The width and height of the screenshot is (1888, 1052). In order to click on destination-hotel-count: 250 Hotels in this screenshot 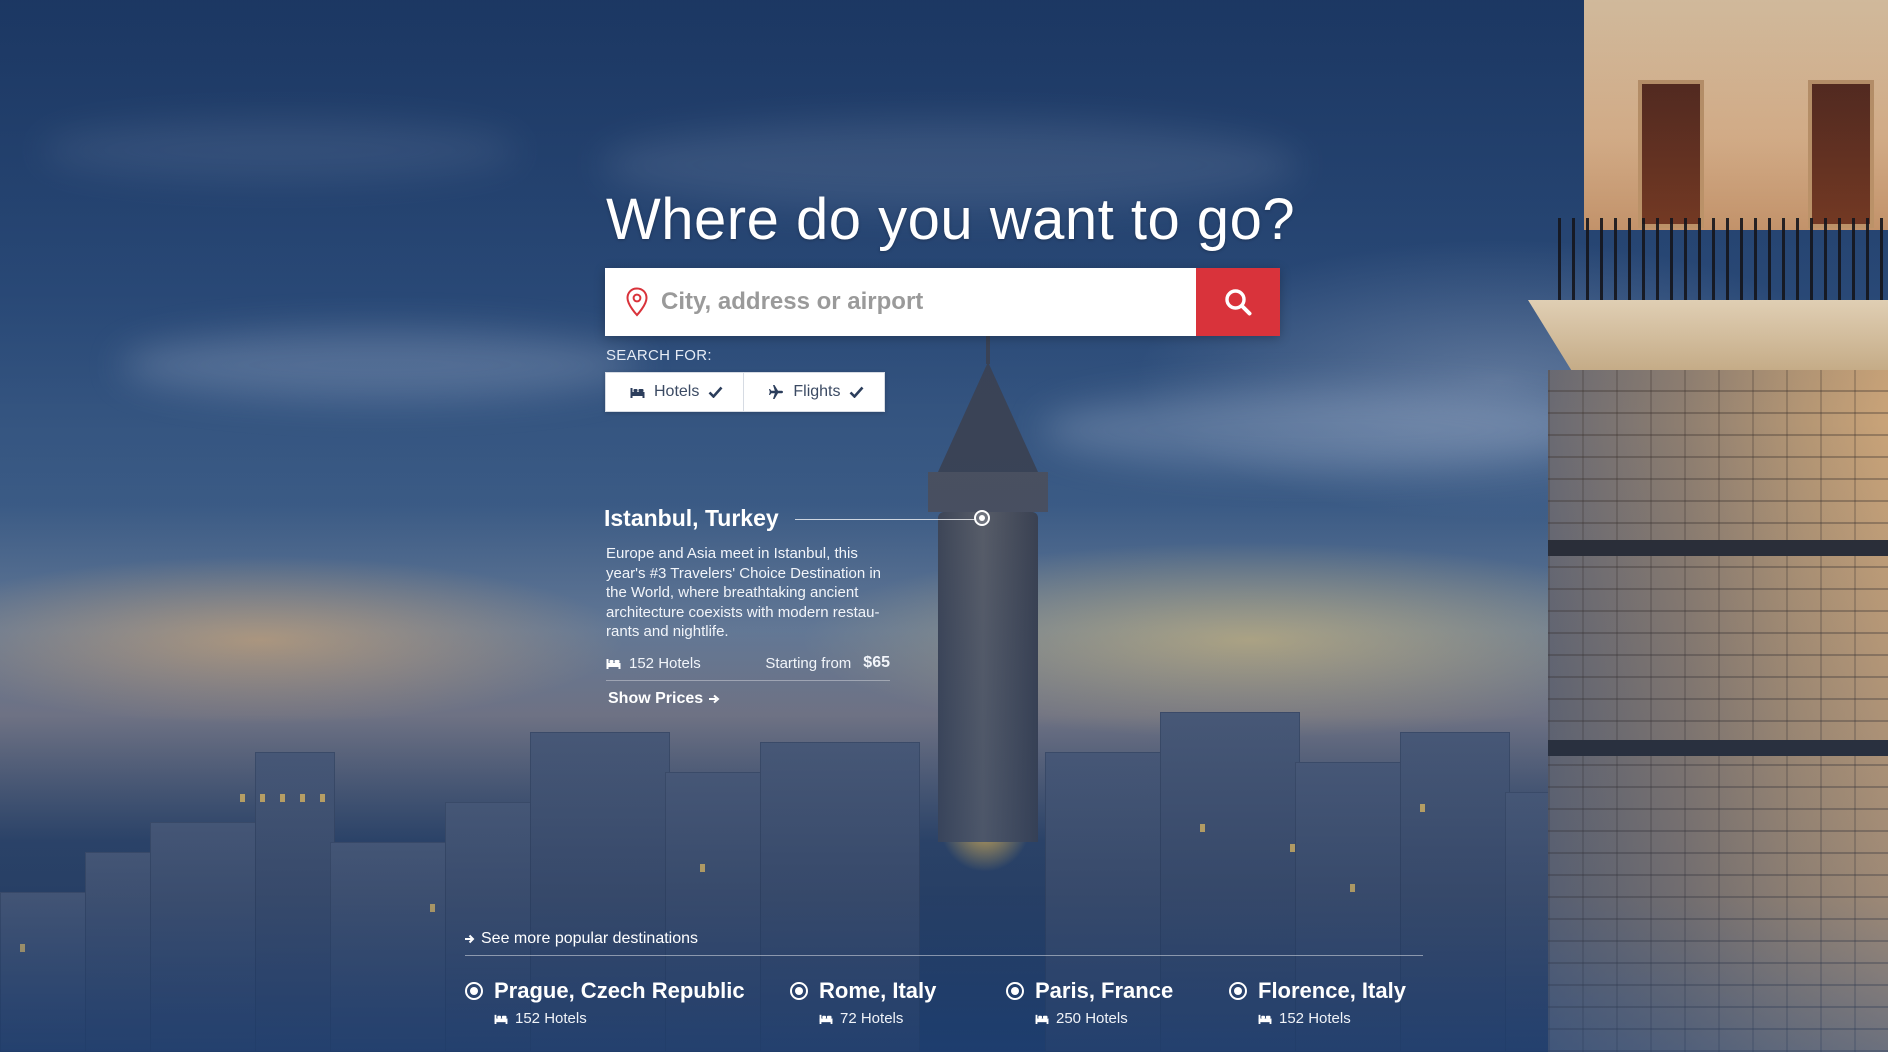, I will do `click(1081, 1018)`.